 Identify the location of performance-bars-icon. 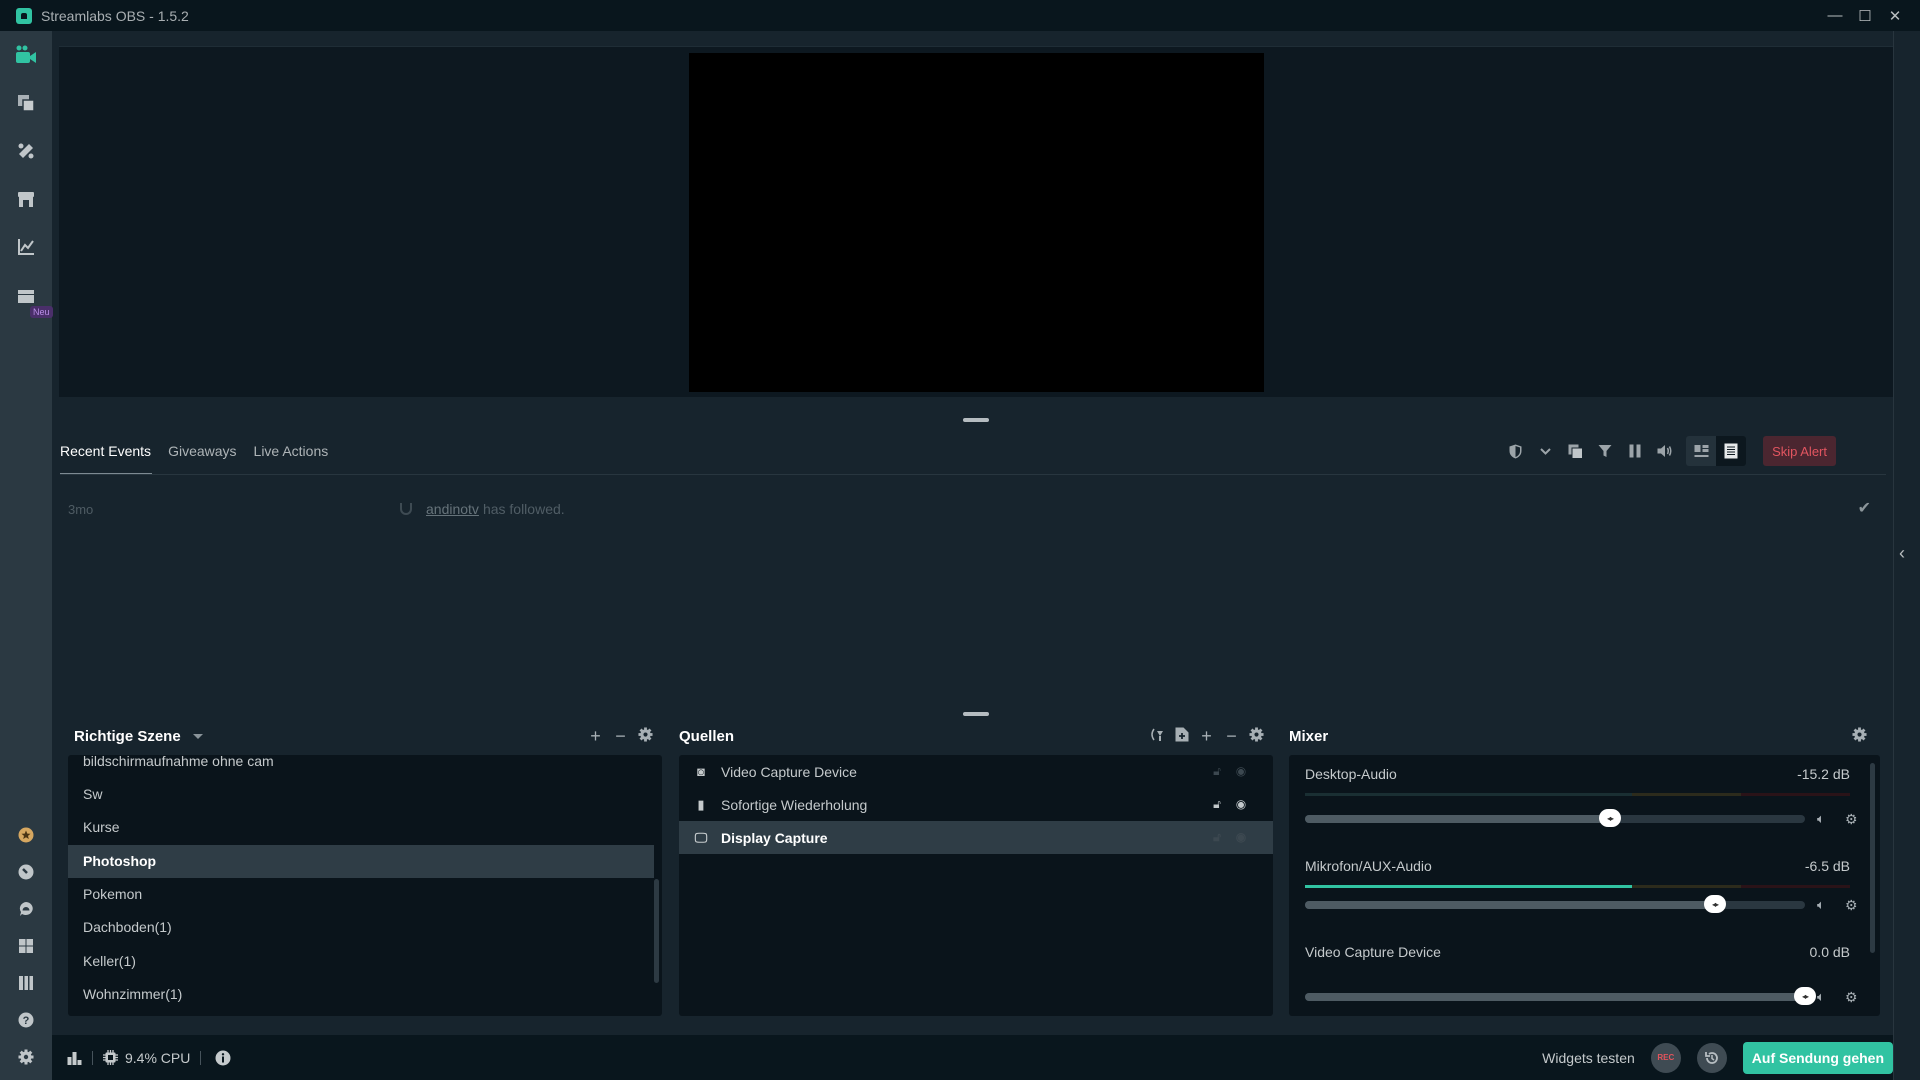
(74, 1058).